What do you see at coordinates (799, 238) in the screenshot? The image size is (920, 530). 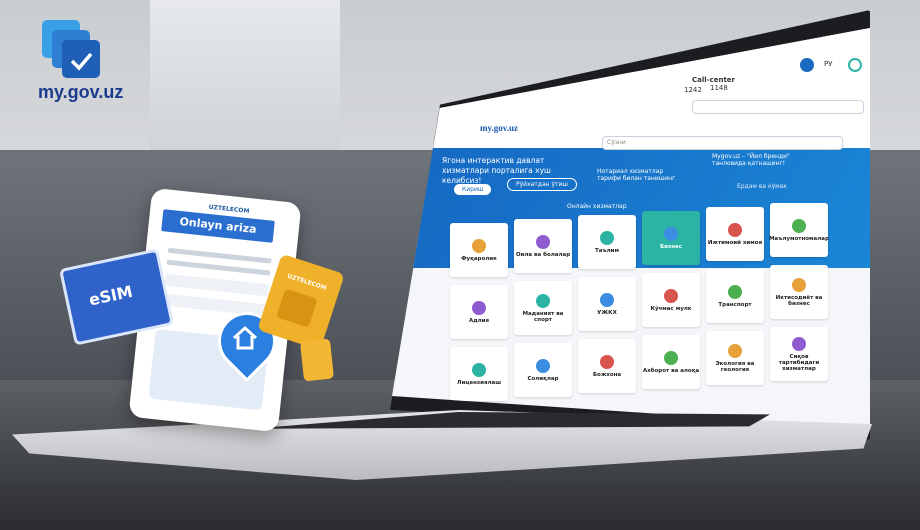 I see `service-label: Маълумотномалар` at bounding box center [799, 238].